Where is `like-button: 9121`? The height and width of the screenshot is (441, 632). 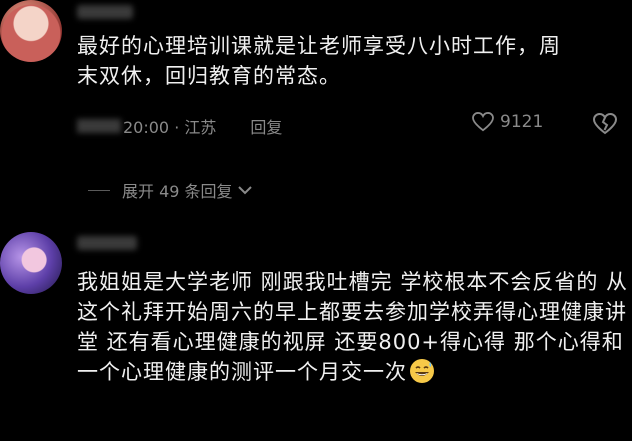 like-button: 9121 is located at coordinates (507, 122).